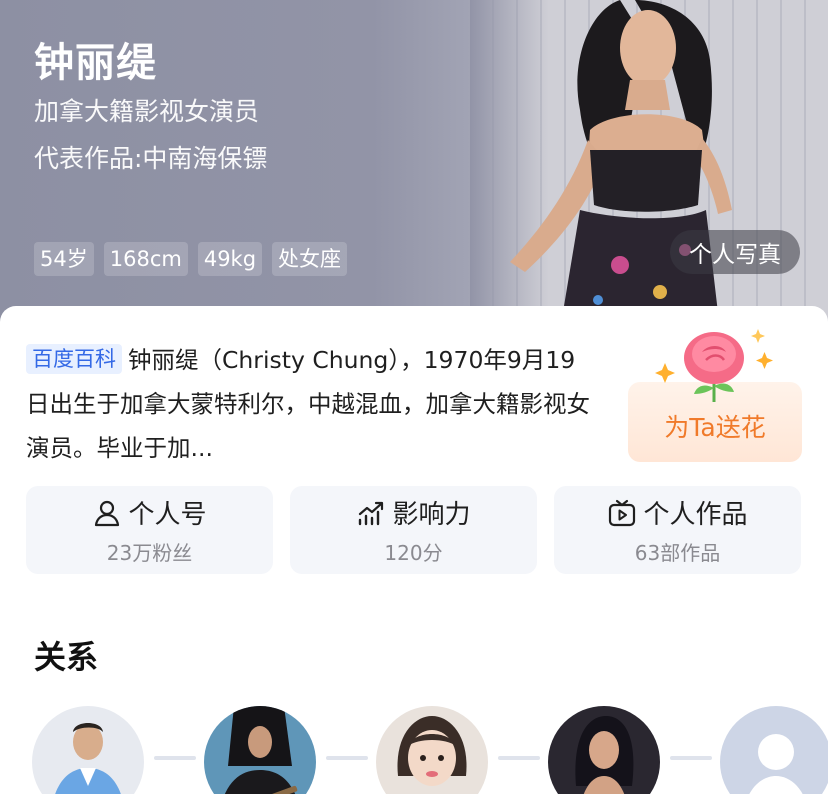 This screenshot has height=794, width=828. Describe the element at coordinates (151, 158) in the screenshot. I see `representative-work: 代表作品:中南海保镖` at that location.